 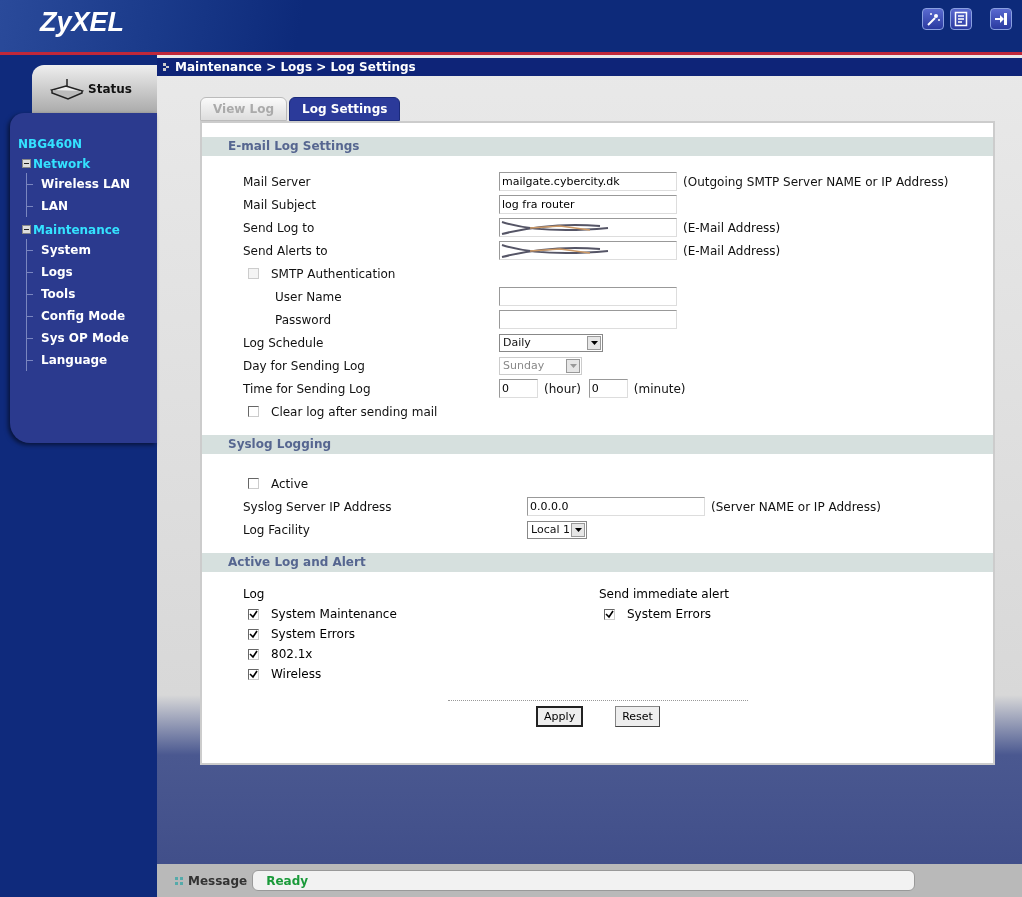 I want to click on menu-item: Wireless LAN, so click(x=86, y=184).